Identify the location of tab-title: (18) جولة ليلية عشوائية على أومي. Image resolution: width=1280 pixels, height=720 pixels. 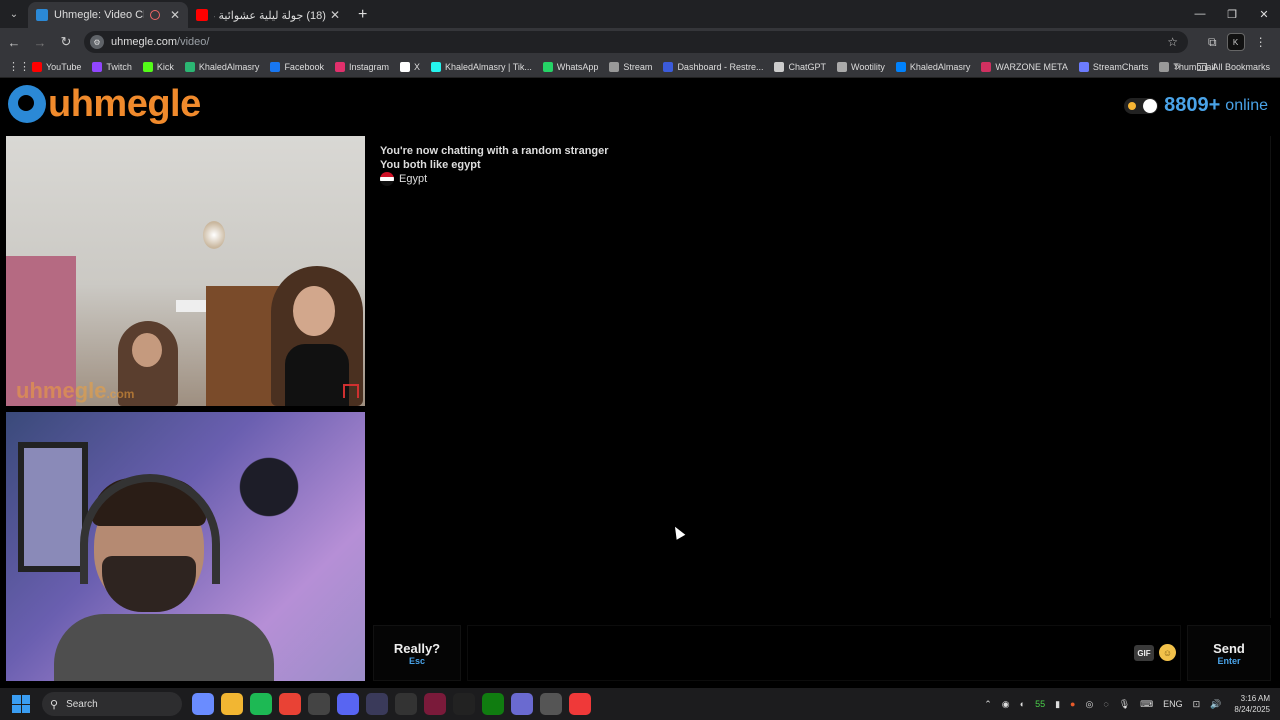
(270, 15).